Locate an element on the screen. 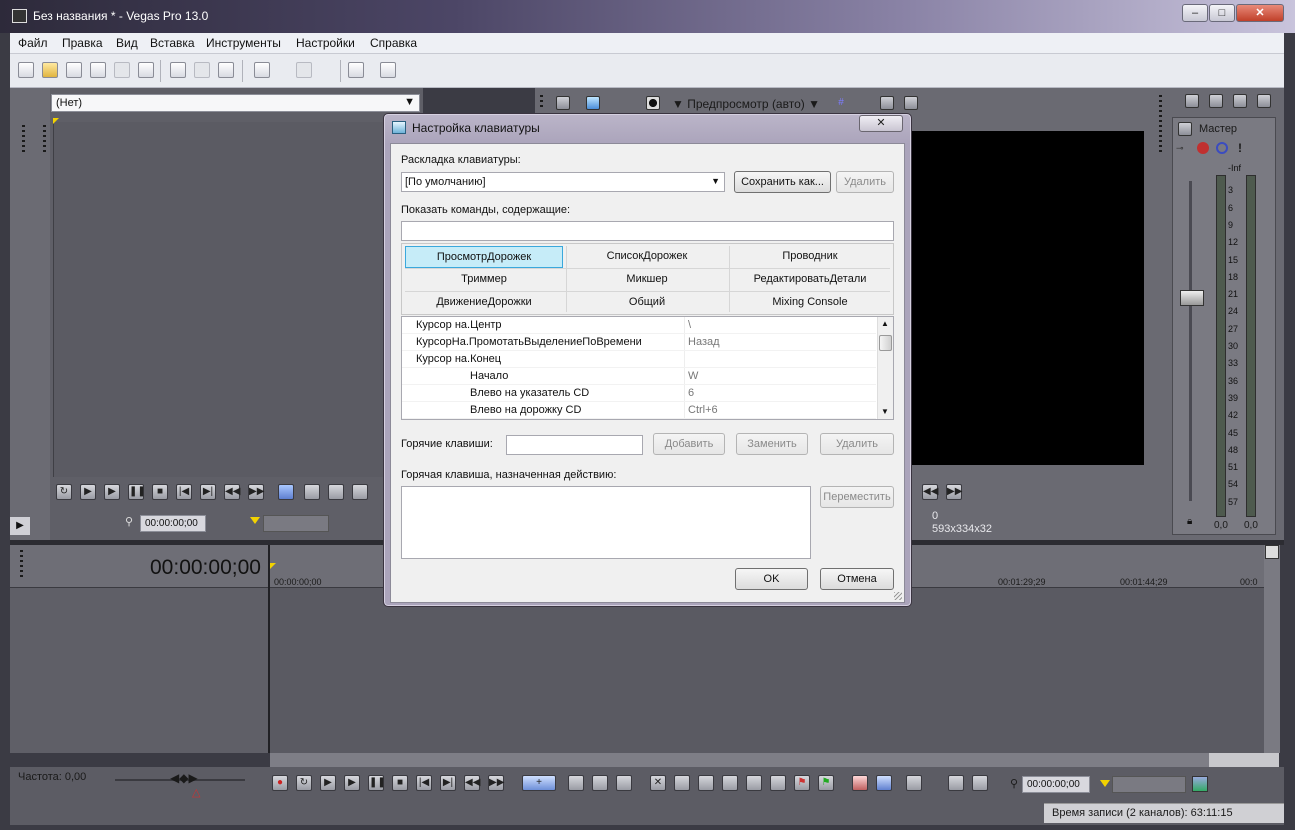 Image resolution: width=1295 pixels, height=830 pixels. paste-icon is located at coordinates (226, 70).